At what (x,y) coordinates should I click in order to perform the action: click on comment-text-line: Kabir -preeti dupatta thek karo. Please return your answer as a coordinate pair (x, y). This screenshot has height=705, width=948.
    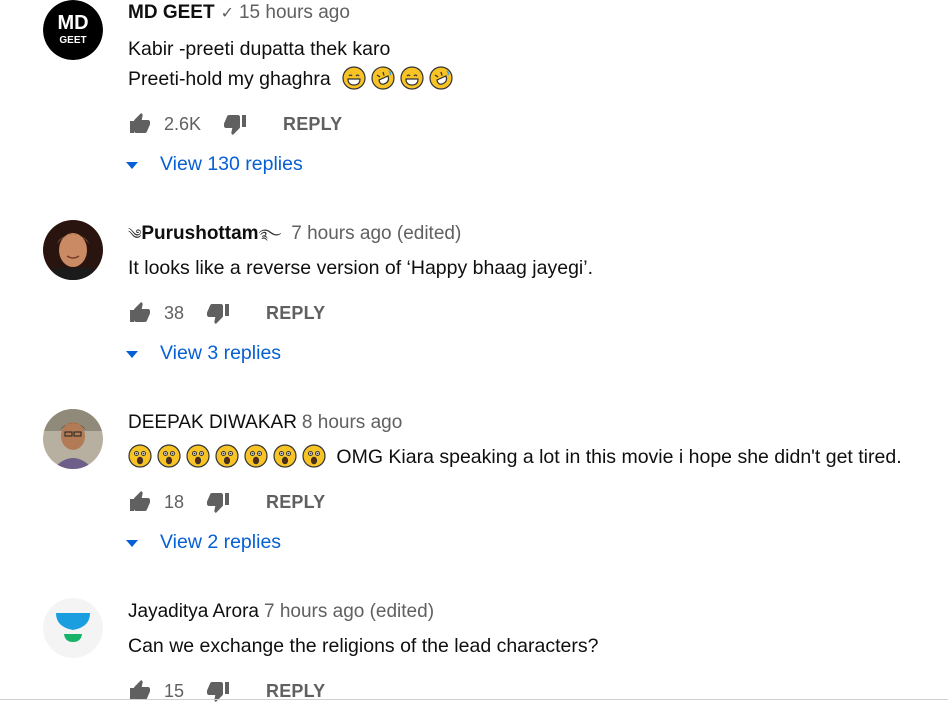
    Looking at the image, I should click on (259, 49).